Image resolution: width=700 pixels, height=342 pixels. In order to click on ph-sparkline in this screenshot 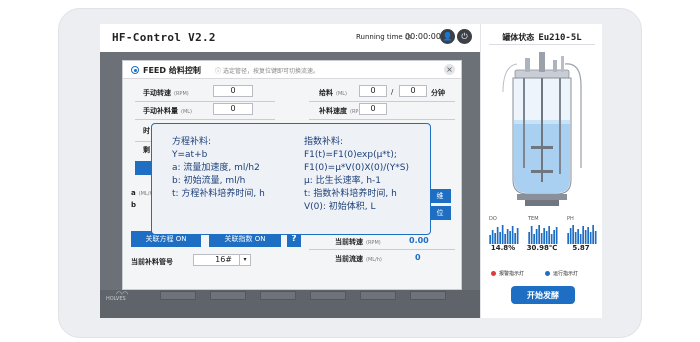, I will do `click(582, 234)`.